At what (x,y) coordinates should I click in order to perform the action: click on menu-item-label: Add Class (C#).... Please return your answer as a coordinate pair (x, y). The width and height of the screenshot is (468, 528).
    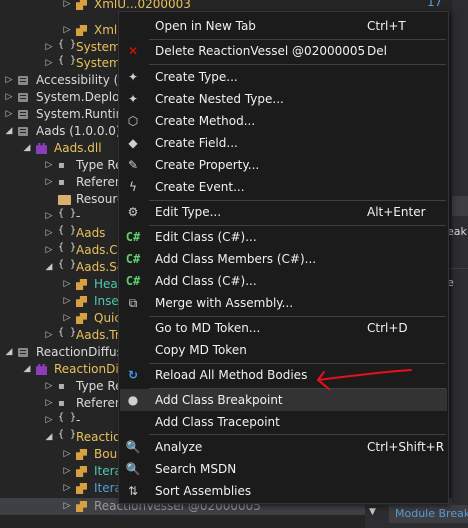
    Looking at the image, I should click on (206, 281).